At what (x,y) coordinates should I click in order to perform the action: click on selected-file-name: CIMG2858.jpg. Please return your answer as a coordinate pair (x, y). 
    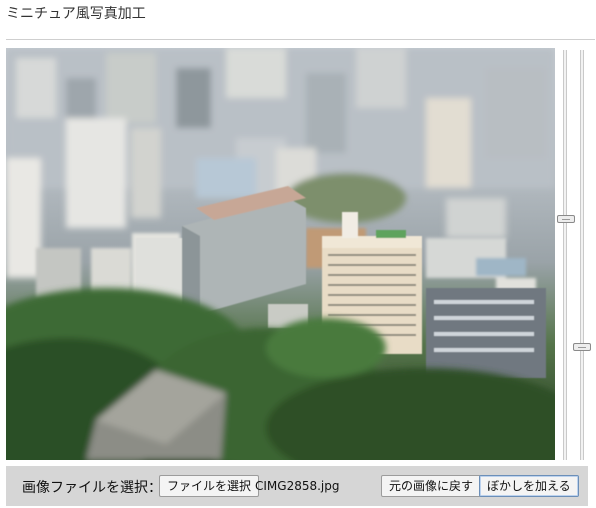
    Looking at the image, I should click on (297, 486).